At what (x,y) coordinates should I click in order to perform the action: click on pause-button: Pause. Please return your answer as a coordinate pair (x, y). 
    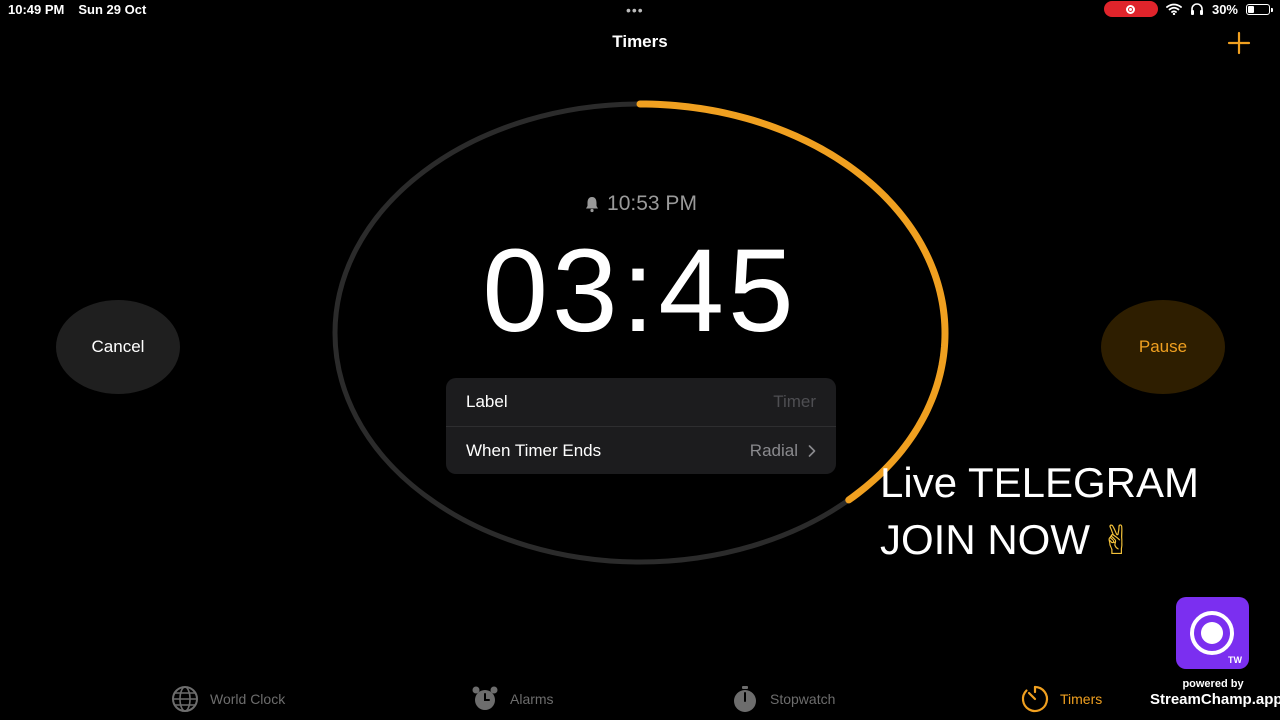
    Looking at the image, I should click on (1163, 347).